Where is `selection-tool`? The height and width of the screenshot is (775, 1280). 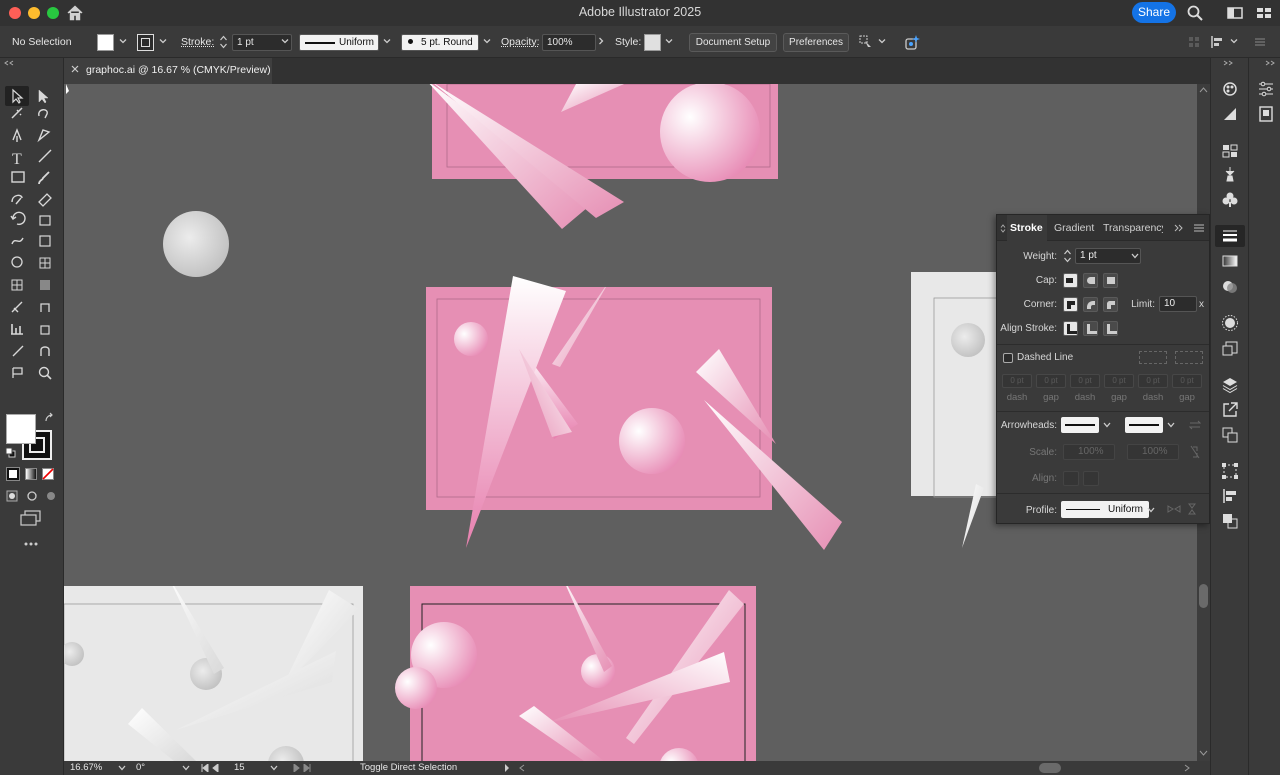
selection-tool is located at coordinates (15, 96).